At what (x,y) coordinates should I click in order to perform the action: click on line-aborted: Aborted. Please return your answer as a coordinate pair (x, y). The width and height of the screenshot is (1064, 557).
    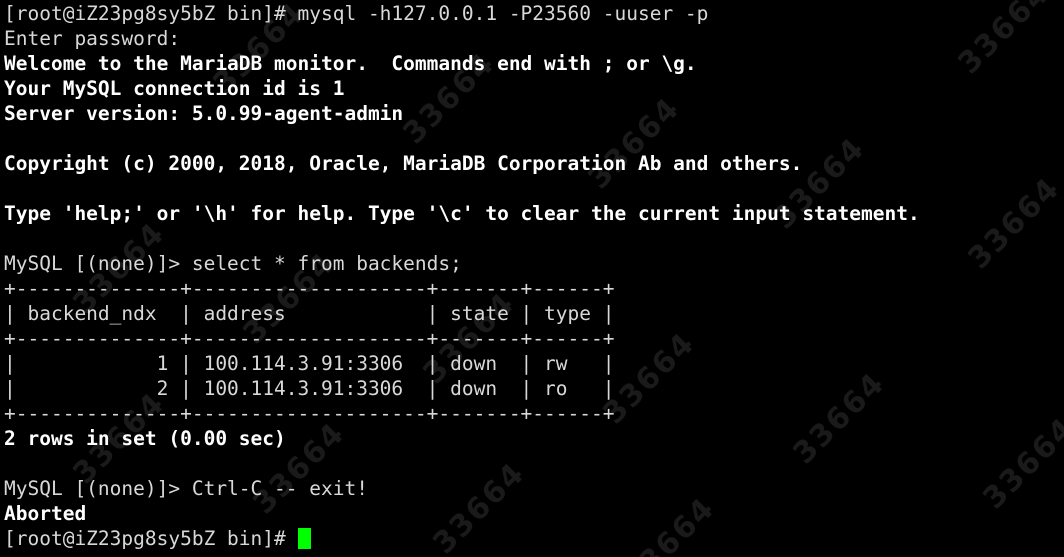
    Looking at the image, I should click on (45, 513).